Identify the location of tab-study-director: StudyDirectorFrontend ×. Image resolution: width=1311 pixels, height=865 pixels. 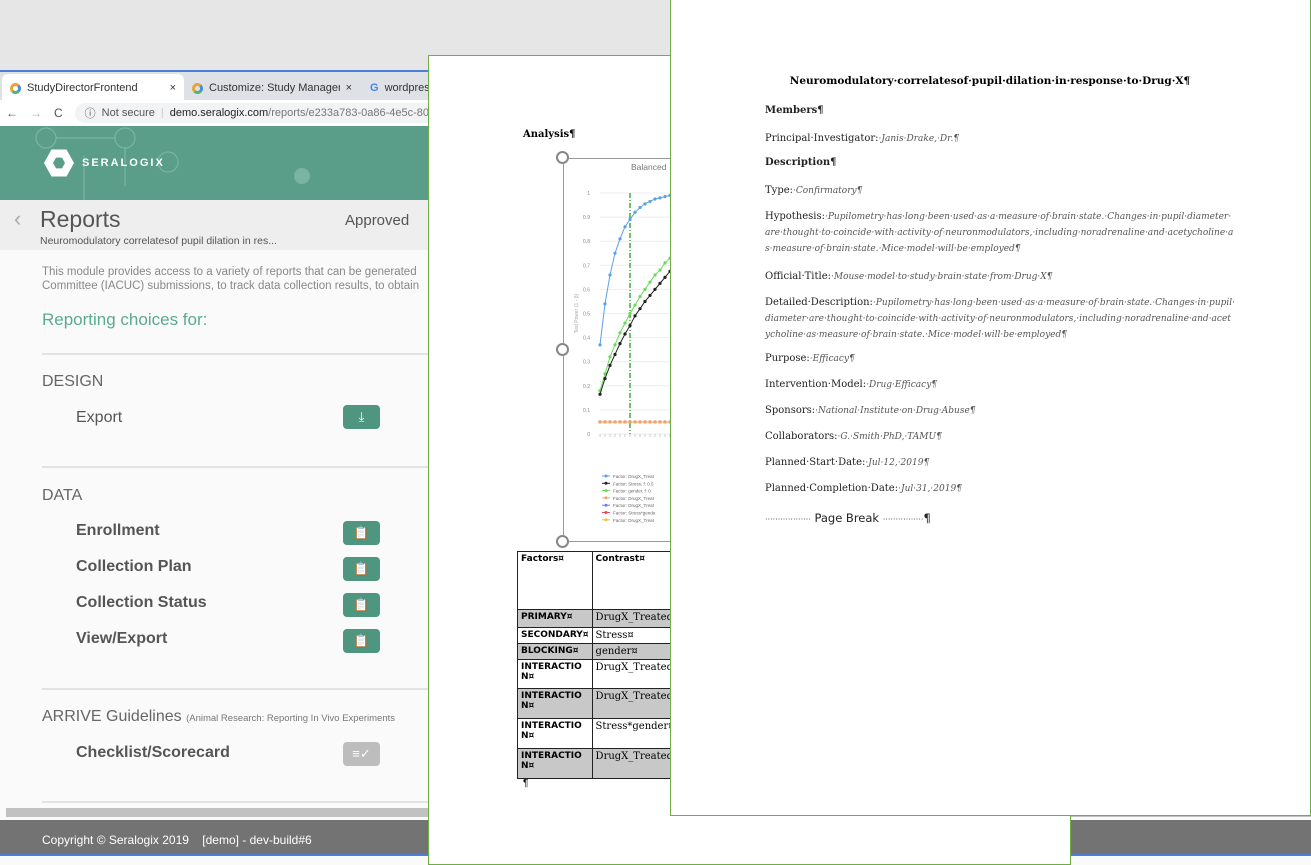
(93, 88).